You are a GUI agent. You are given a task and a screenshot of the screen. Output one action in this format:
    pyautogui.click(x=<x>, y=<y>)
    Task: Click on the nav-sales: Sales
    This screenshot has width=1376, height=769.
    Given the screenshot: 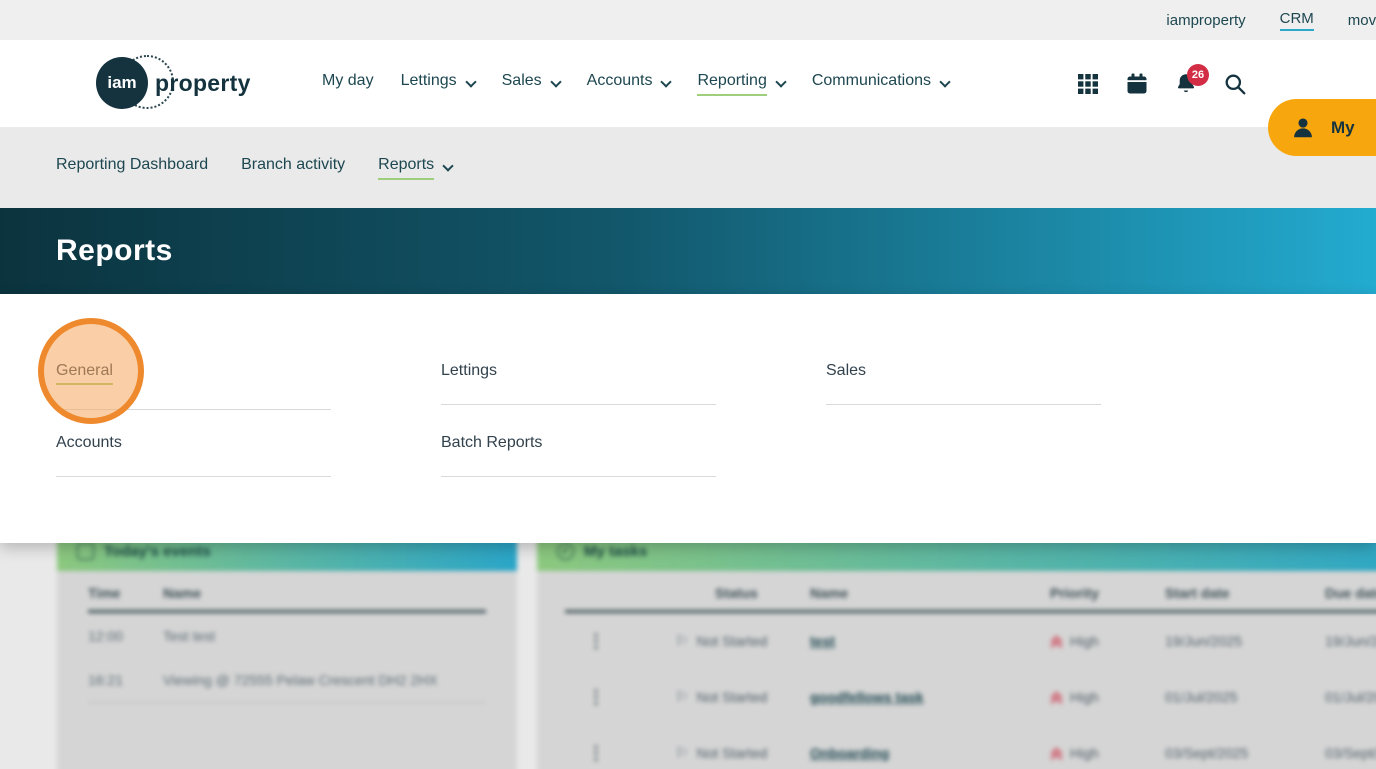 What is the action you would take?
    pyautogui.click(x=532, y=84)
    